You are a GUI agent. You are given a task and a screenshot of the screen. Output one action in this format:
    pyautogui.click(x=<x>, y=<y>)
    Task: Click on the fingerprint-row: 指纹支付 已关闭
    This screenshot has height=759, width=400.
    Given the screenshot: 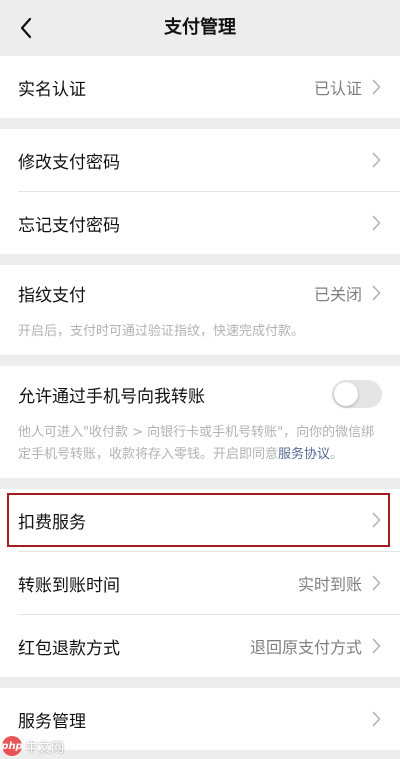 What is the action you would take?
    pyautogui.click(x=200, y=293)
    